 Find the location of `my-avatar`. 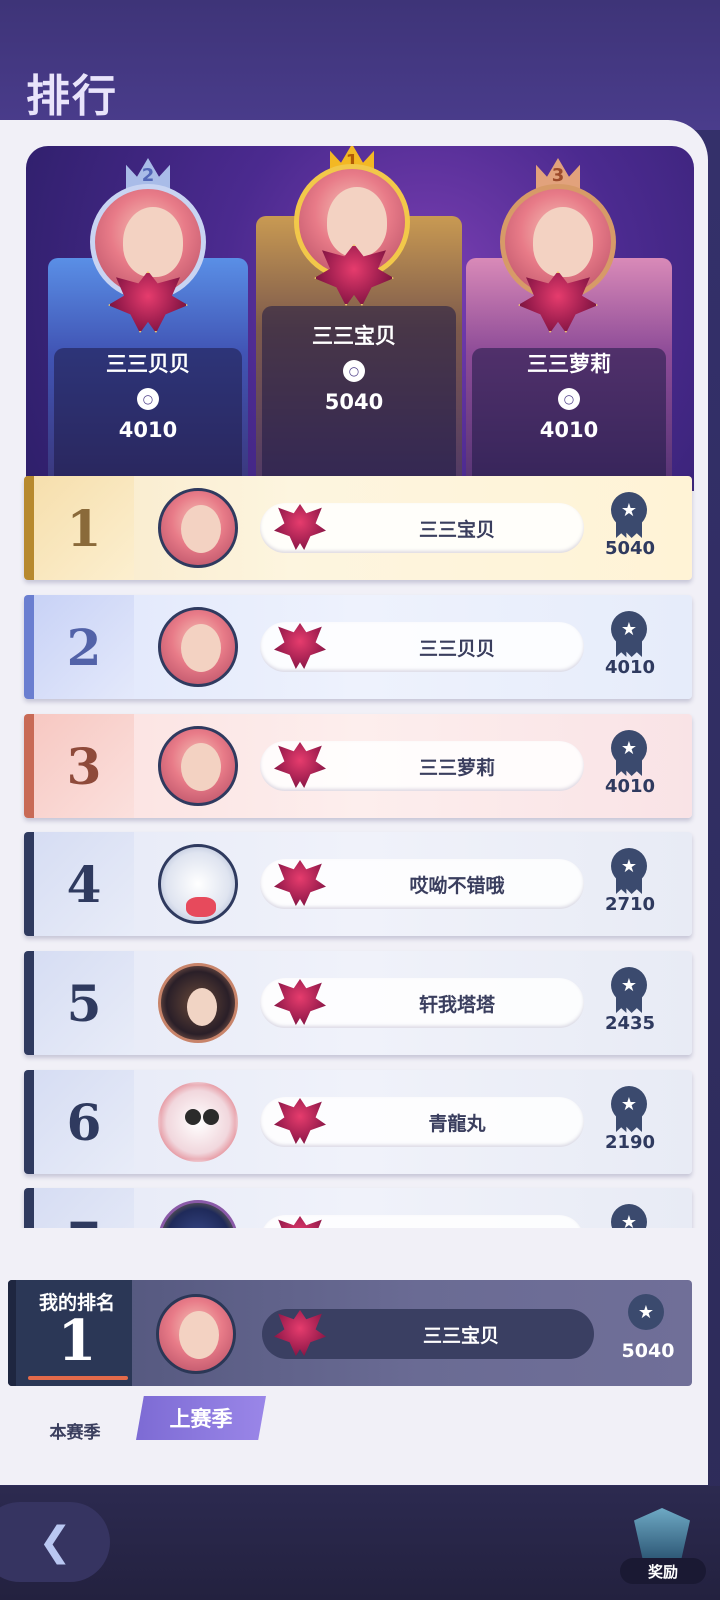

my-avatar is located at coordinates (196, 1334).